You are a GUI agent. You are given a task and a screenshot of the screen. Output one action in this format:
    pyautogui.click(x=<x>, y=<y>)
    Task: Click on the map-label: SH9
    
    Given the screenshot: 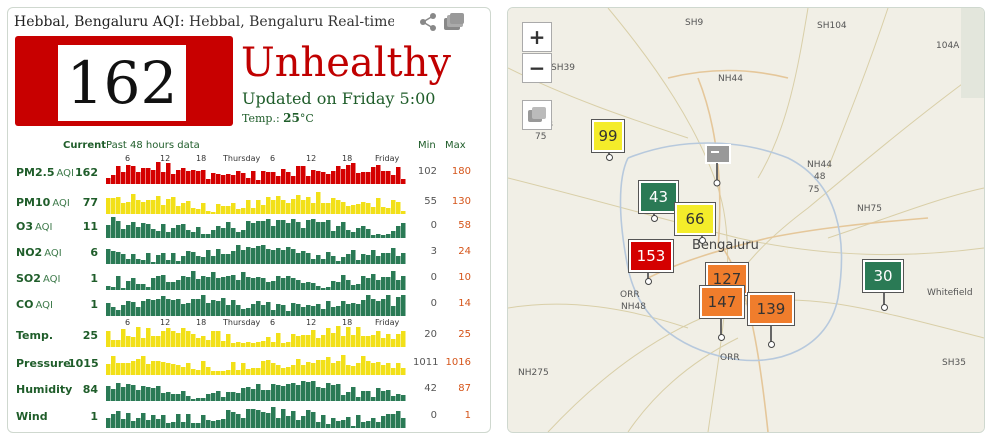 What is the action you would take?
    pyautogui.click(x=694, y=23)
    